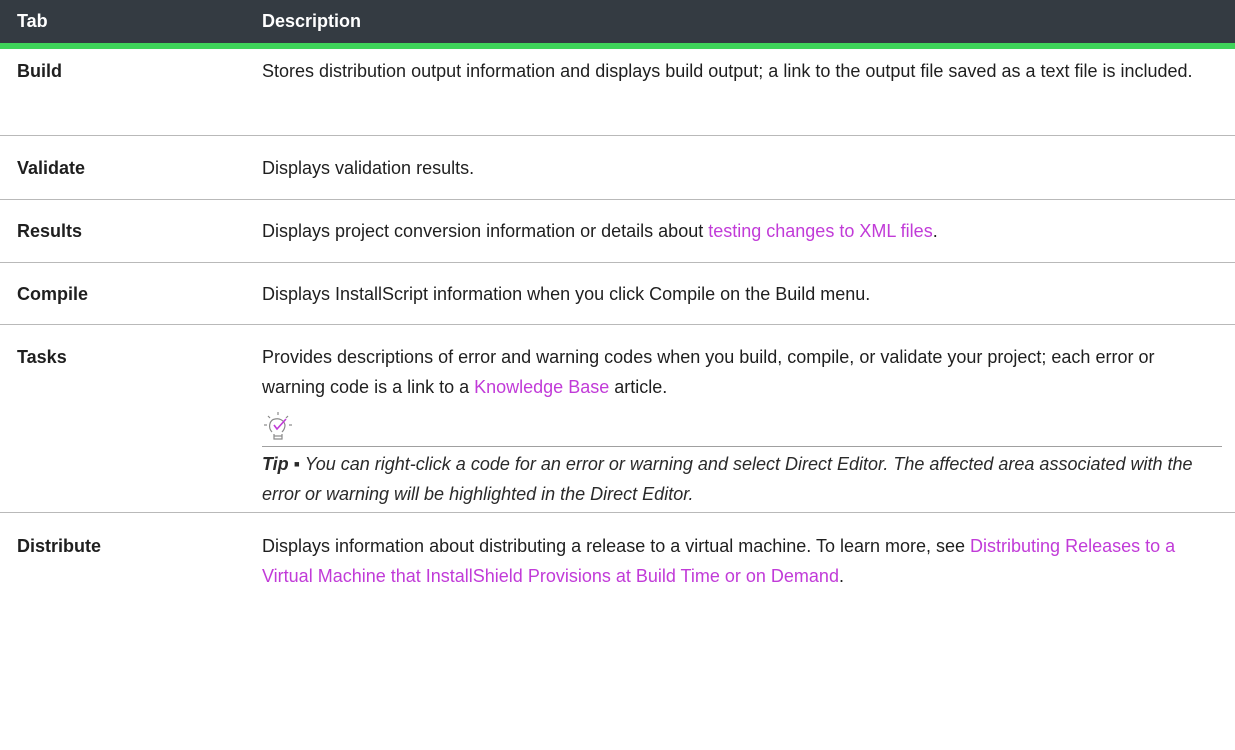  Describe the element at coordinates (42, 357) in the screenshot. I see `tab-name: Tasks` at that location.